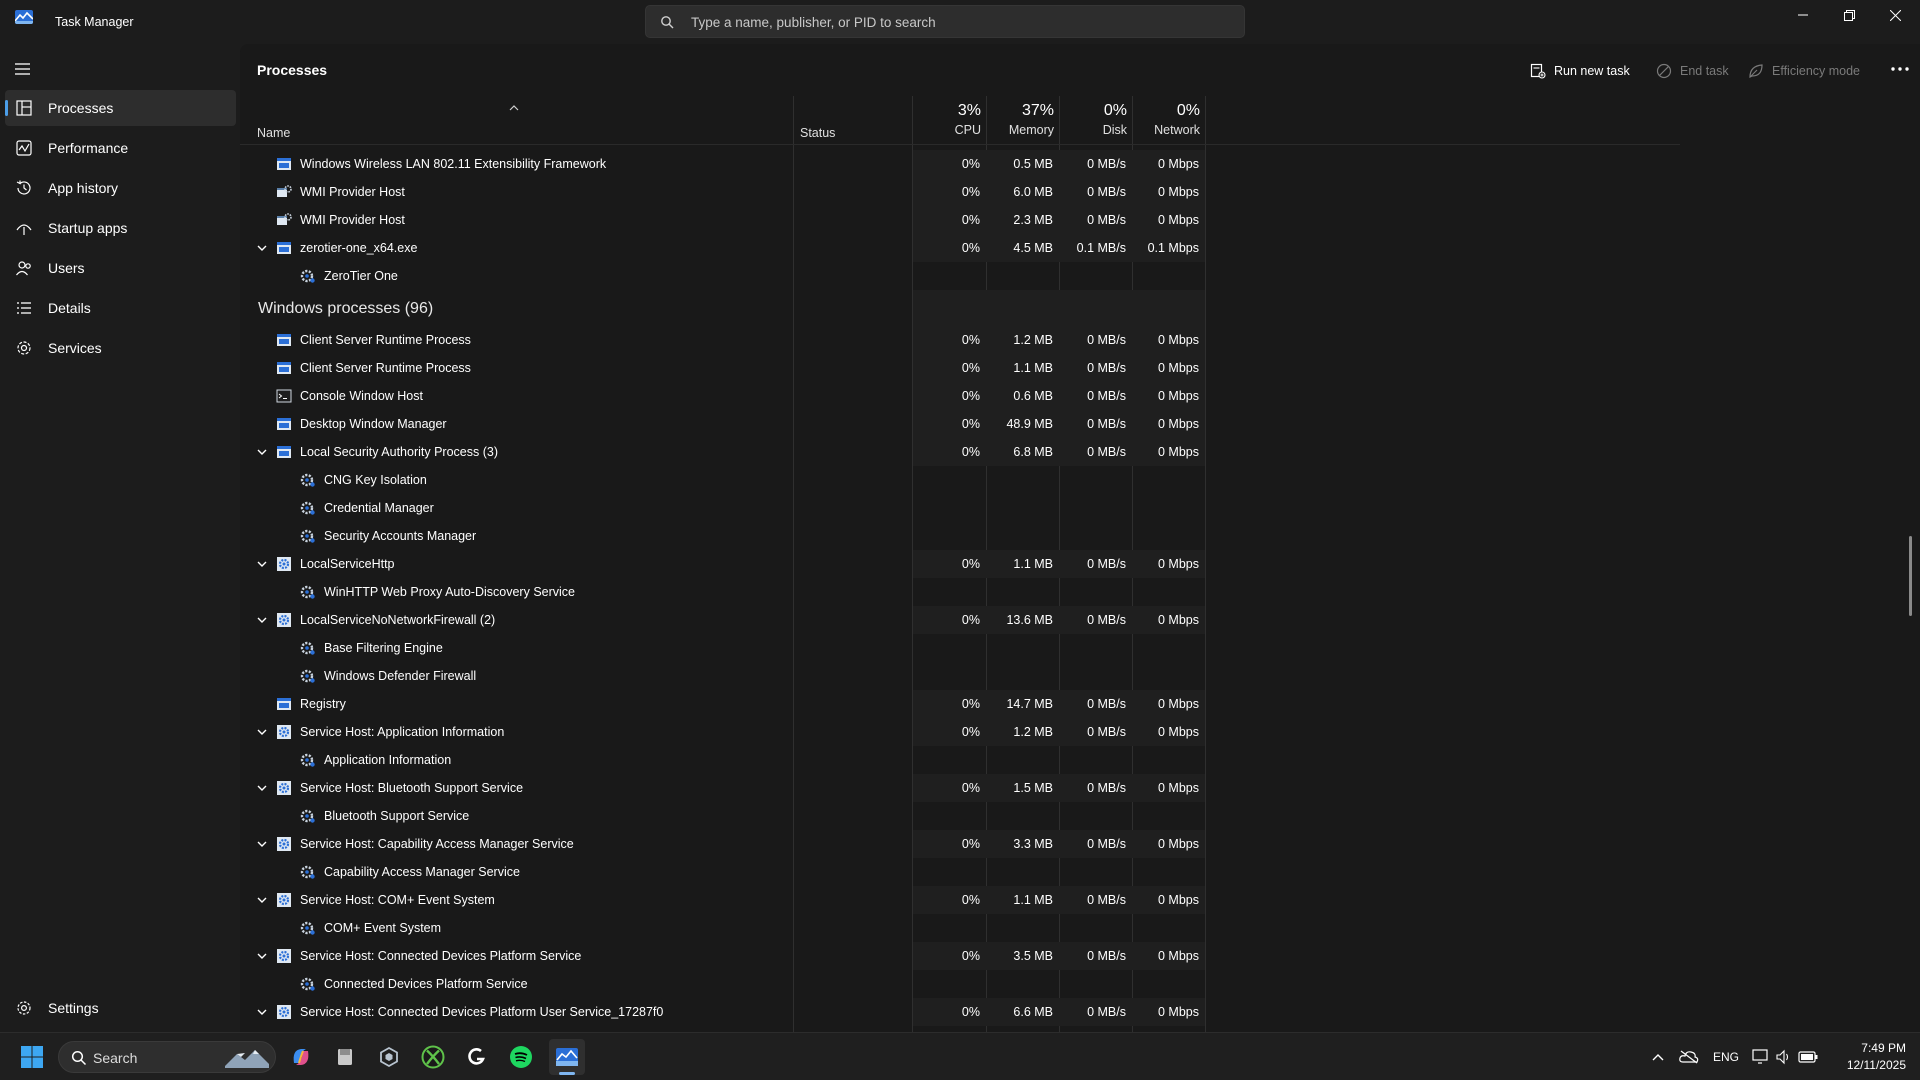  Describe the element at coordinates (24, 71) in the screenshot. I see `hamburger-menu-button` at that location.